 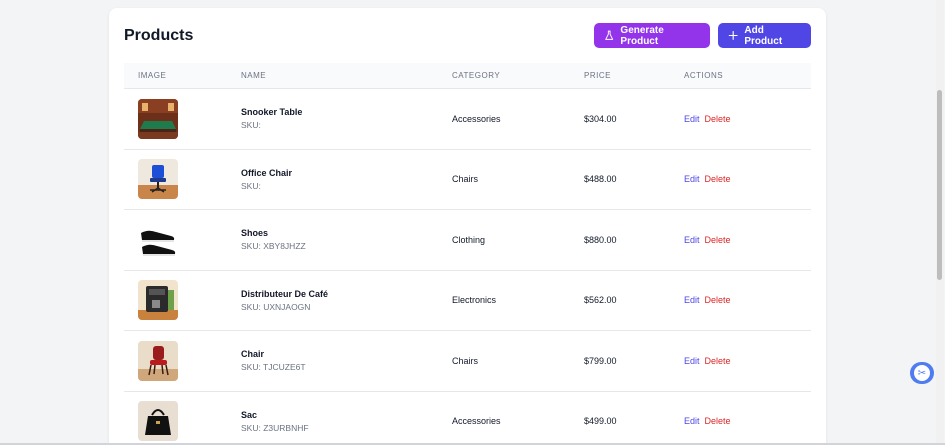 What do you see at coordinates (273, 367) in the screenshot?
I see `product-sku: SKU: TJCUZE6T` at bounding box center [273, 367].